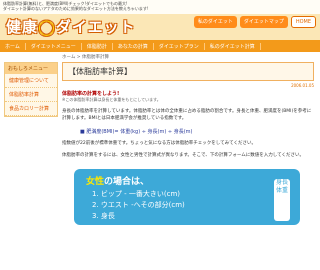 This screenshot has width=320, height=270. I want to click on page-title: 【体脂肪率計算】, so click(188, 71).